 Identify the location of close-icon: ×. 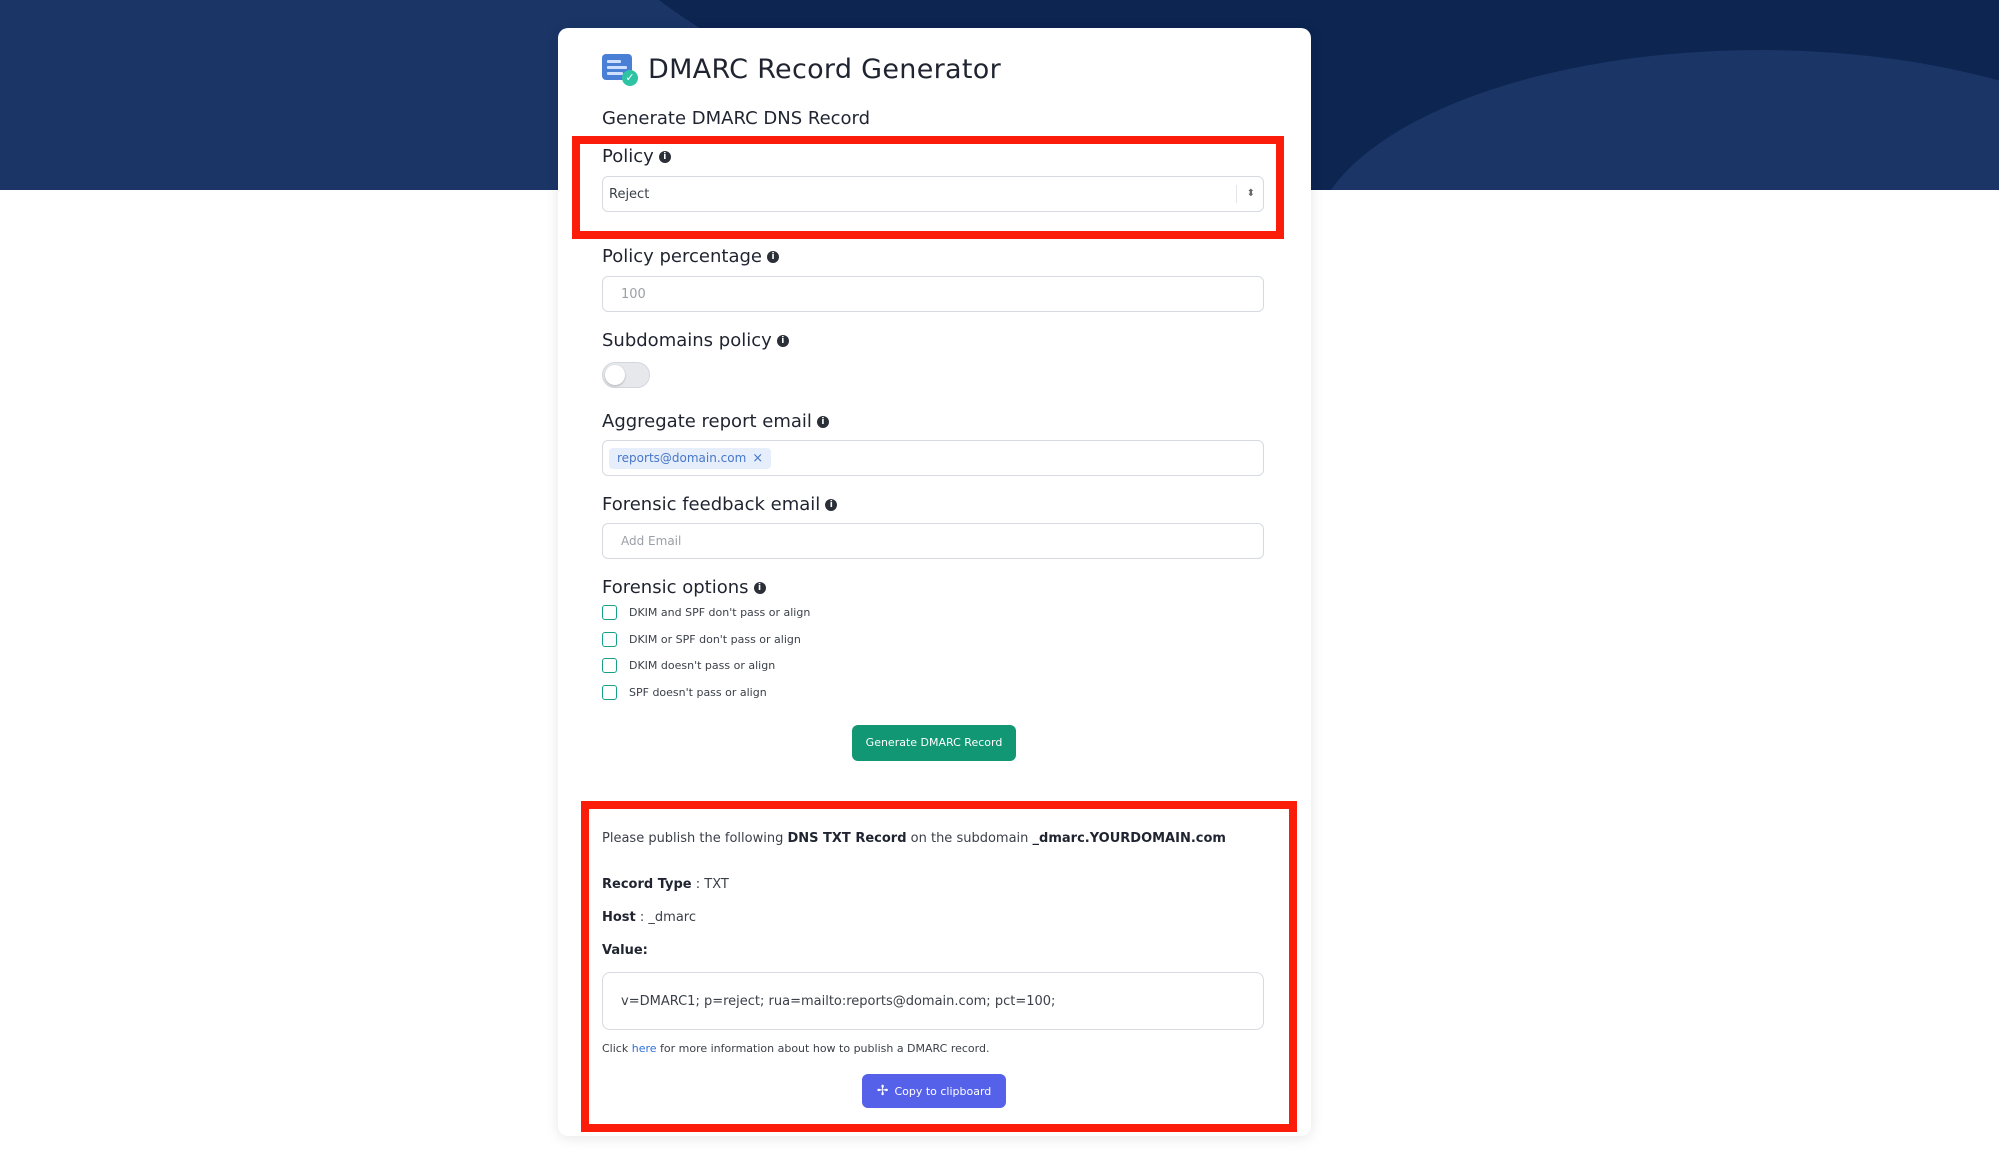
(757, 458).